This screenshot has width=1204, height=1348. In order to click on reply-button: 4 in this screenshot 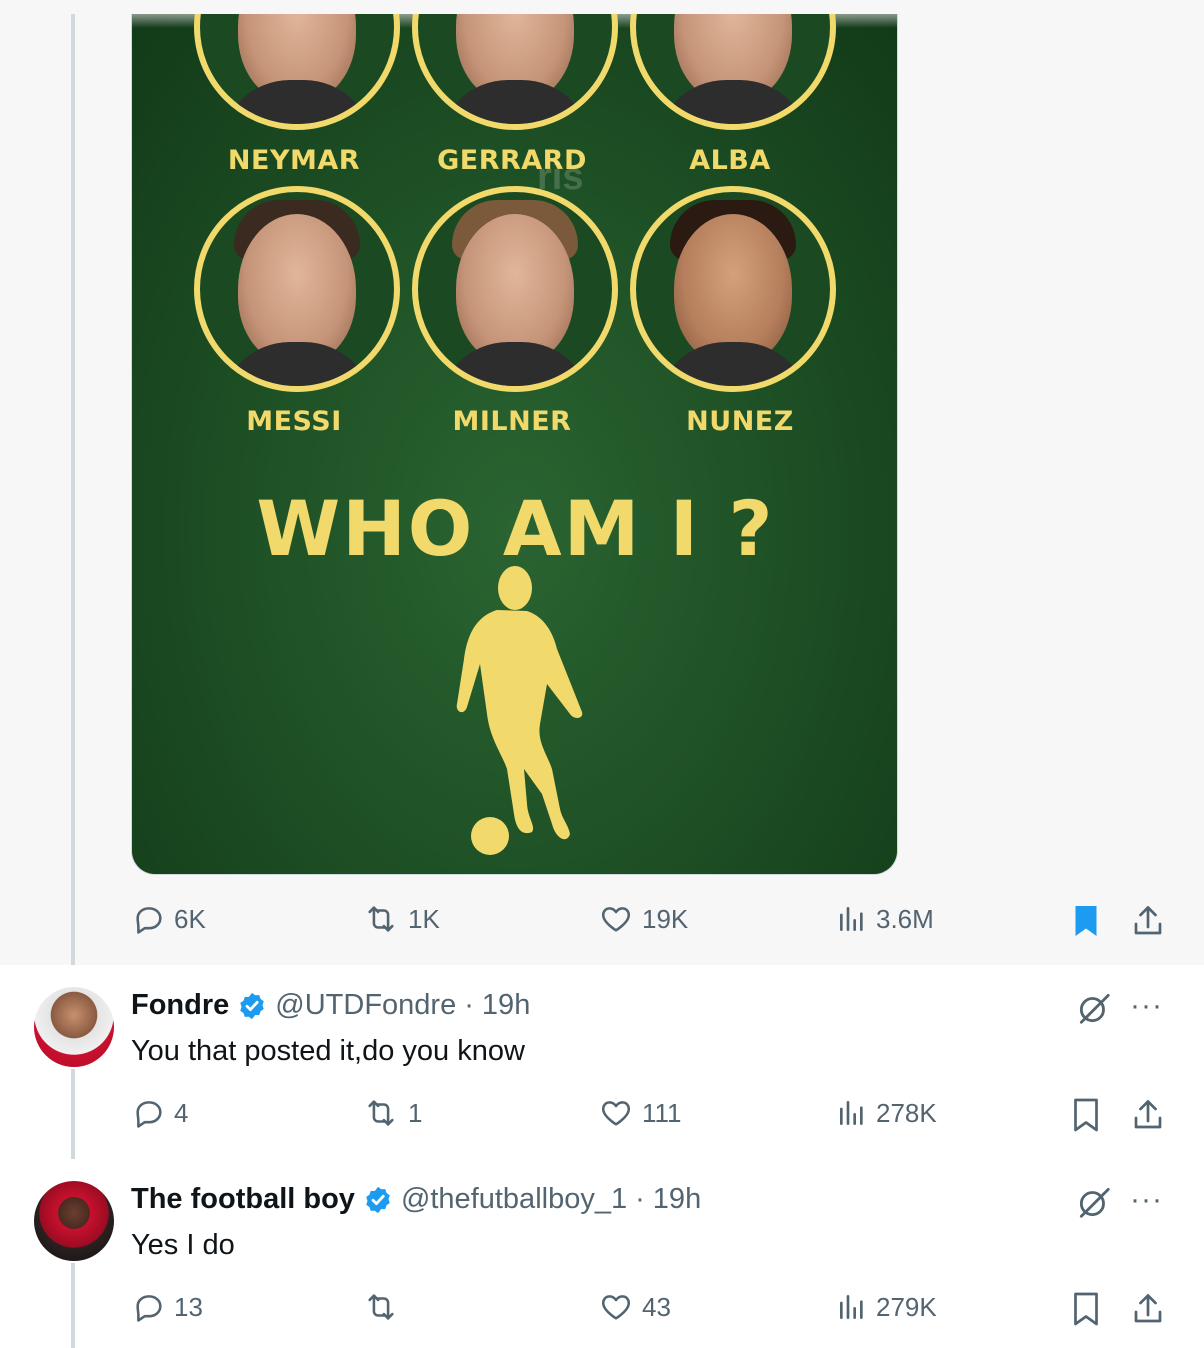, I will do `click(160, 1113)`.